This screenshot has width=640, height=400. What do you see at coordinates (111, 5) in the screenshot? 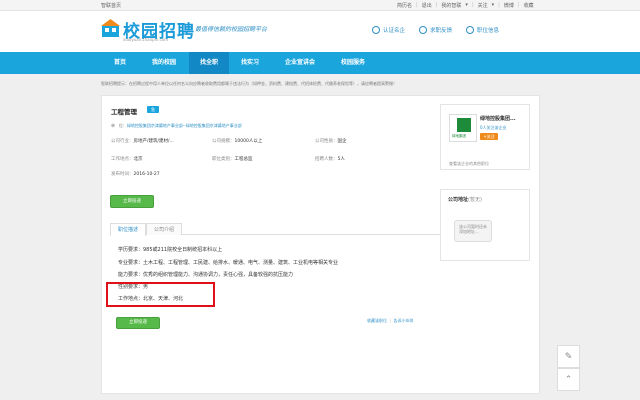
I see `zhaopin-home-link: 智联首页` at bounding box center [111, 5].